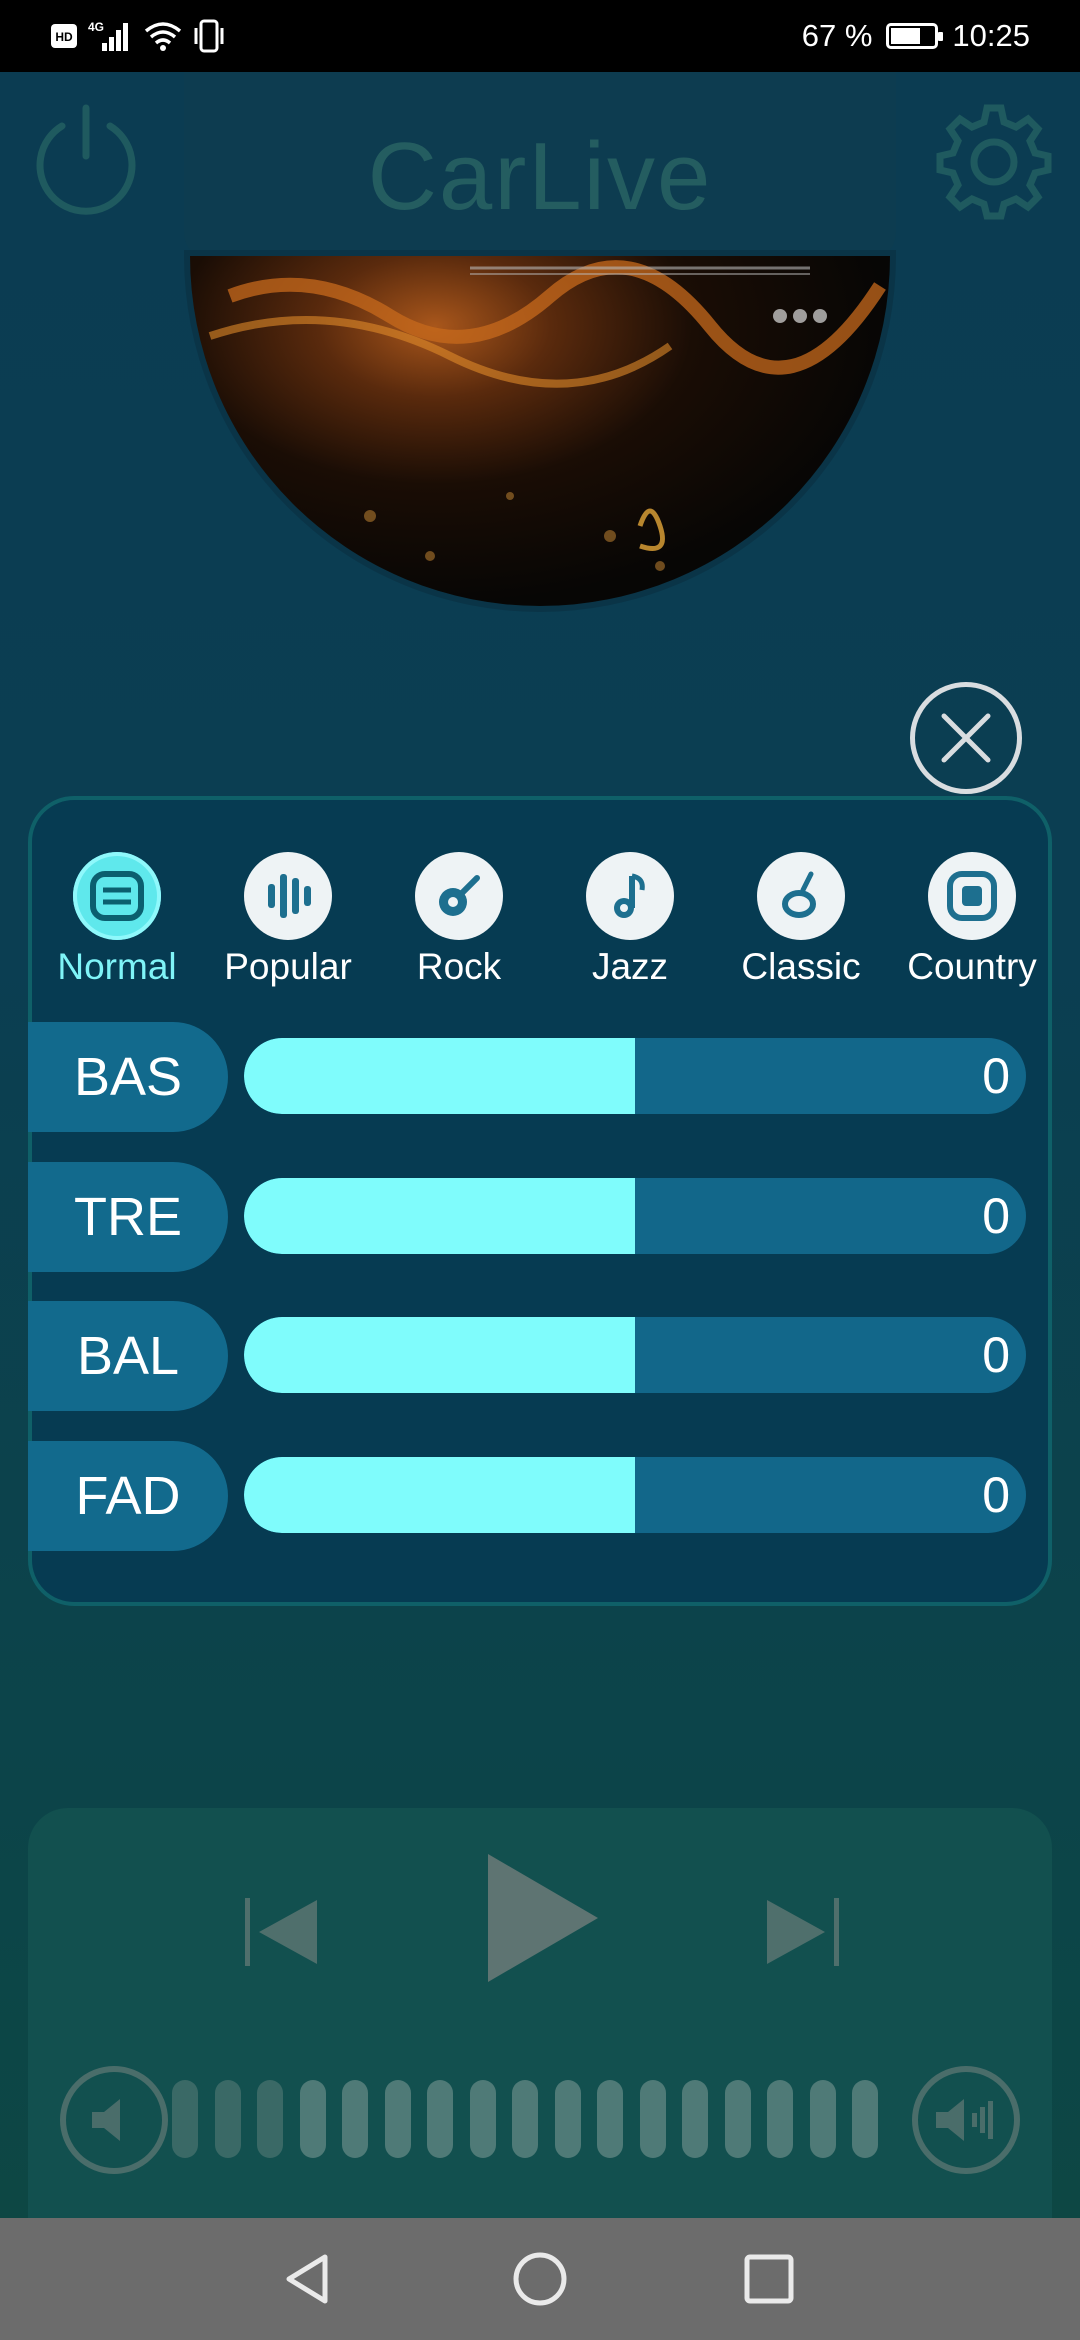 This screenshot has width=1080, height=2340. I want to click on balance-slider-row: BAL 0, so click(542, 1356).